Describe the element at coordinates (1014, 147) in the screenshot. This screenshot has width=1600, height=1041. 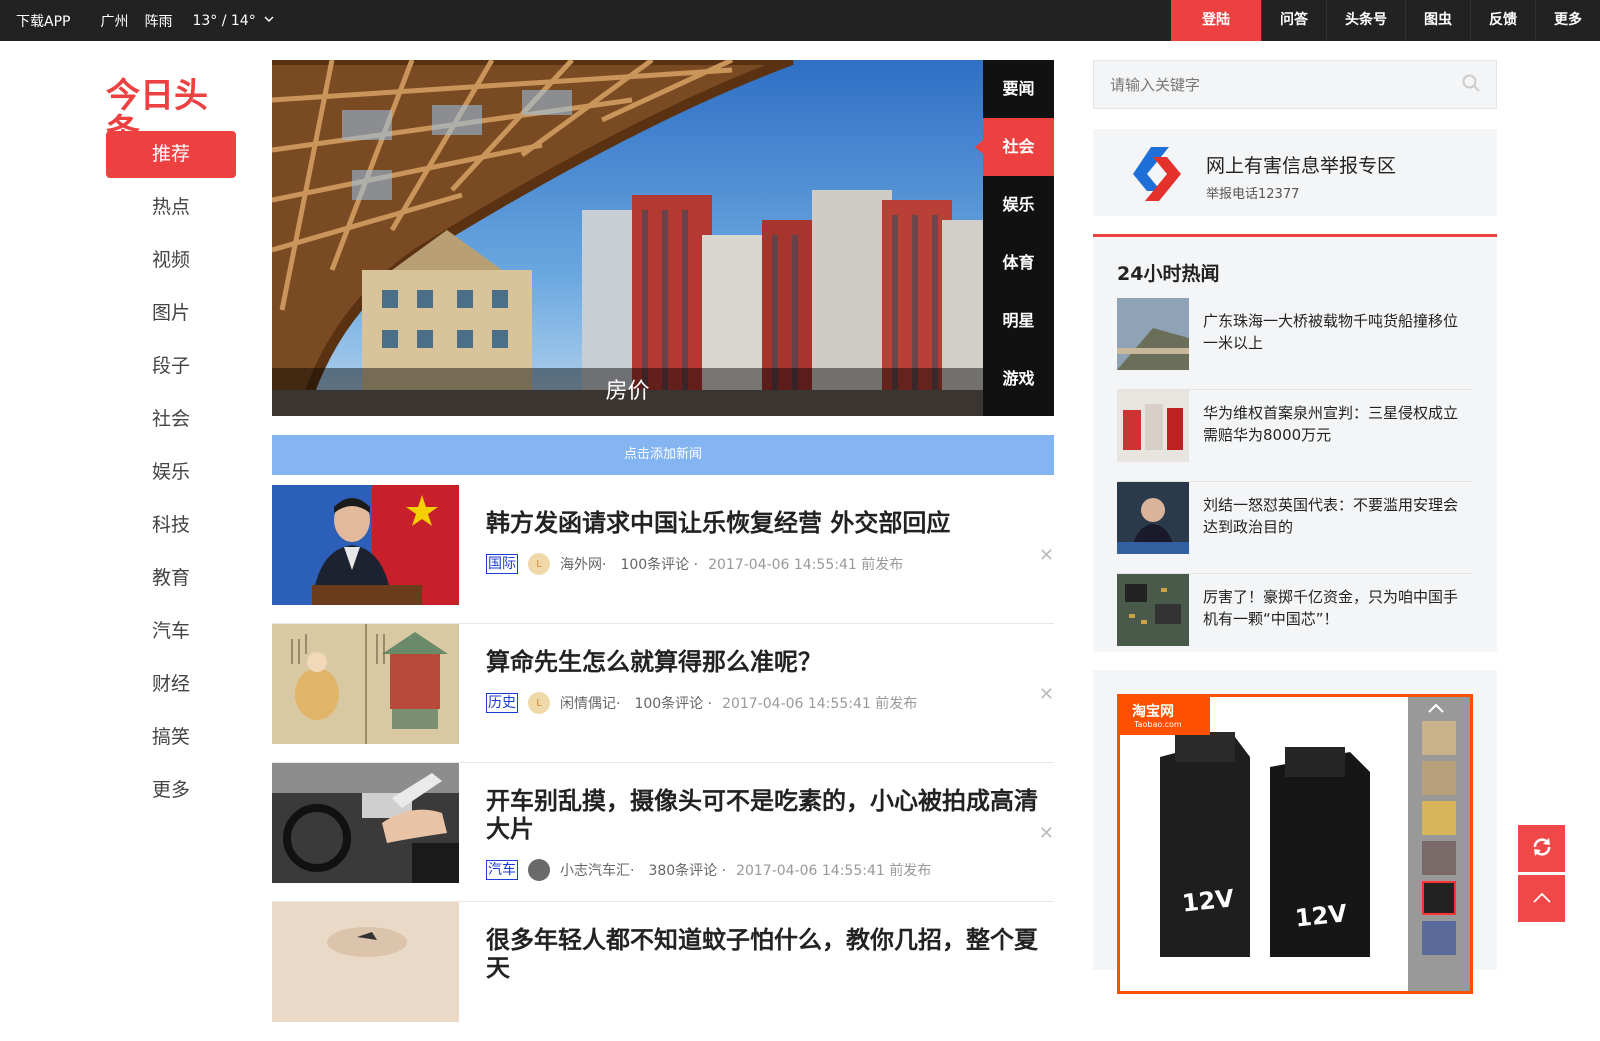
I see `carousel-tab-society: 社会` at that location.